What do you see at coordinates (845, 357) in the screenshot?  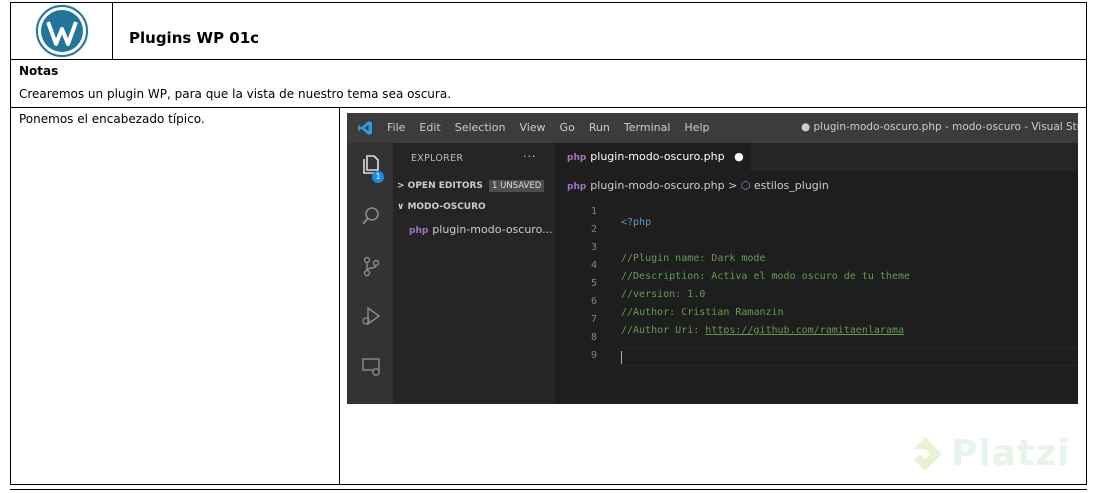 I see `current-line-highlight` at bounding box center [845, 357].